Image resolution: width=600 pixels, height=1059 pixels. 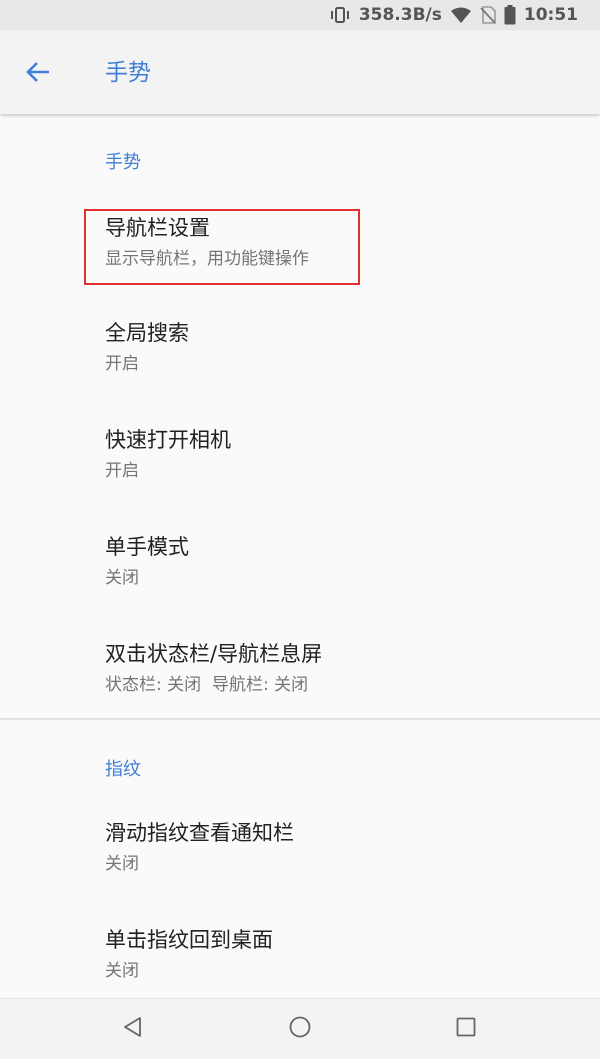 I want to click on back-button, so click(x=38, y=74).